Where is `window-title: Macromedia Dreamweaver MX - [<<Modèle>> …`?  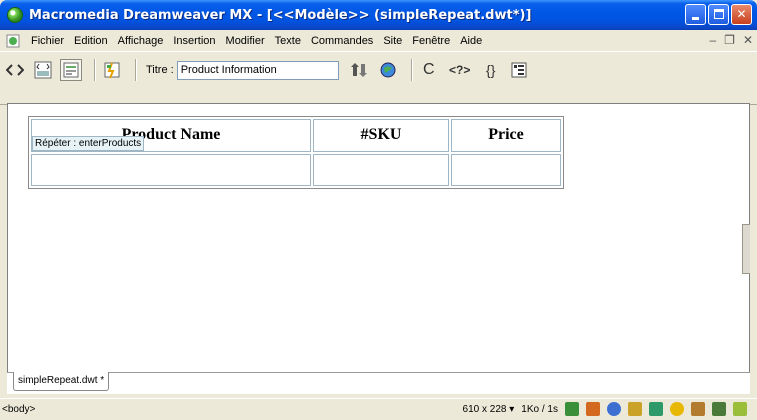 window-title: Macromedia Dreamweaver MX - [<<Modèle>> … is located at coordinates (280, 15).